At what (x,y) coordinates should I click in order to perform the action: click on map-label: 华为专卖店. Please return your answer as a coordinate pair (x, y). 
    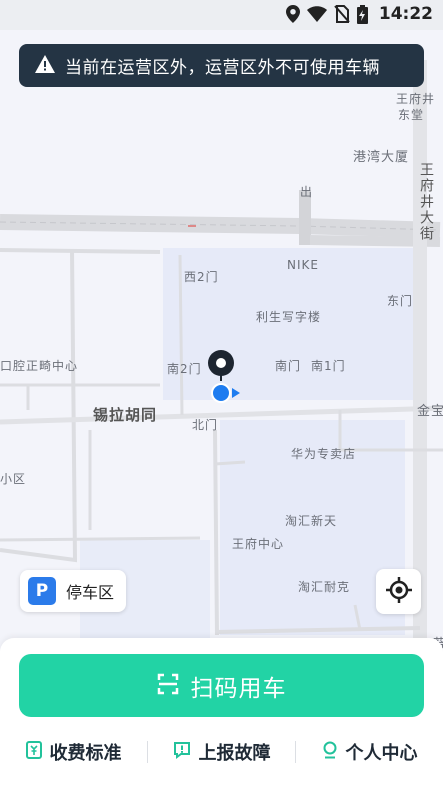
    Looking at the image, I should click on (324, 454).